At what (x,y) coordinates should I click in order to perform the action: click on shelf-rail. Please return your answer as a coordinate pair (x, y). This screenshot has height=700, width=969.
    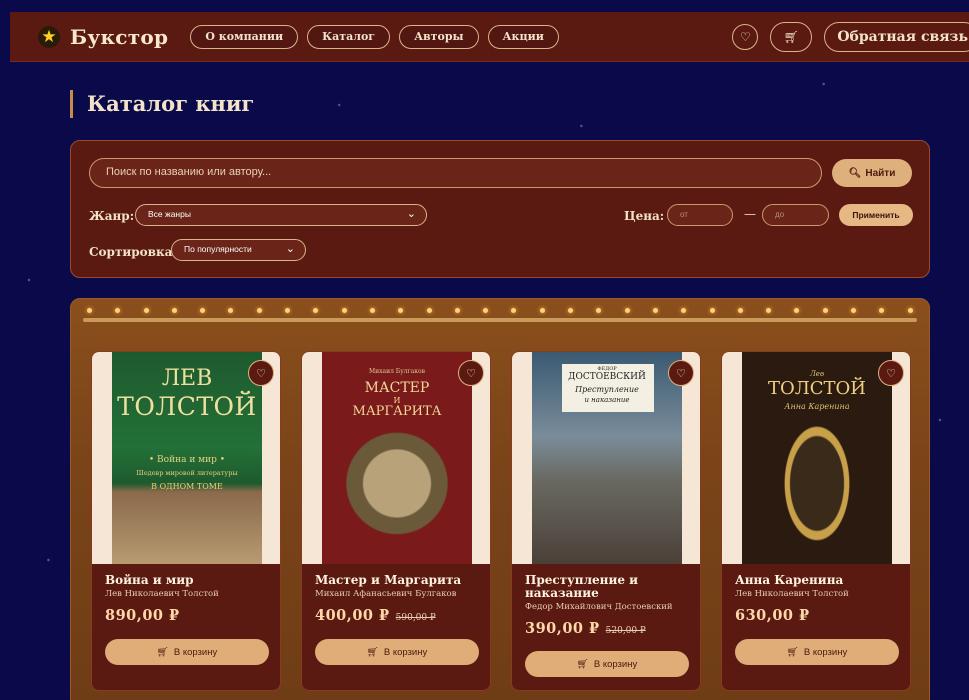
    Looking at the image, I should click on (500, 320).